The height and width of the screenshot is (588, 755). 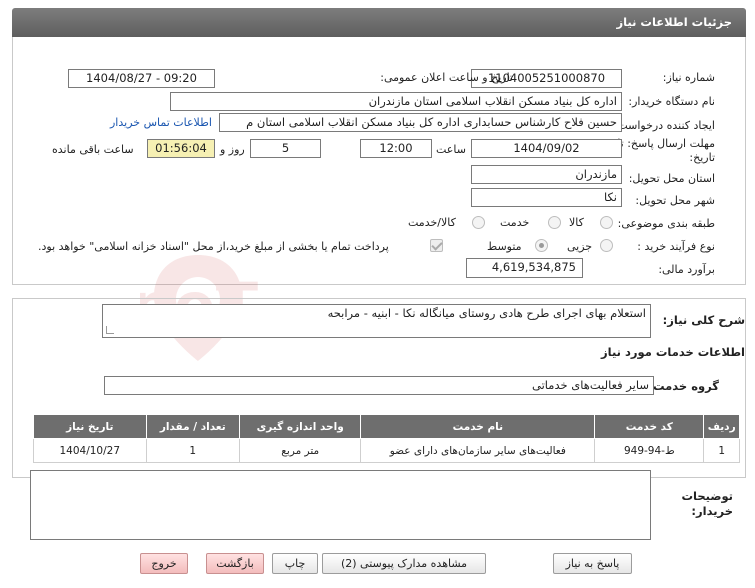 I want to click on days-label: روز و, so click(x=232, y=149).